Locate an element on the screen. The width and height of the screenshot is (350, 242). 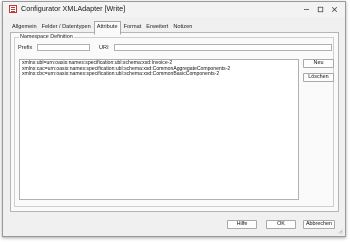
help-button: Hilfe is located at coordinates (242, 224).